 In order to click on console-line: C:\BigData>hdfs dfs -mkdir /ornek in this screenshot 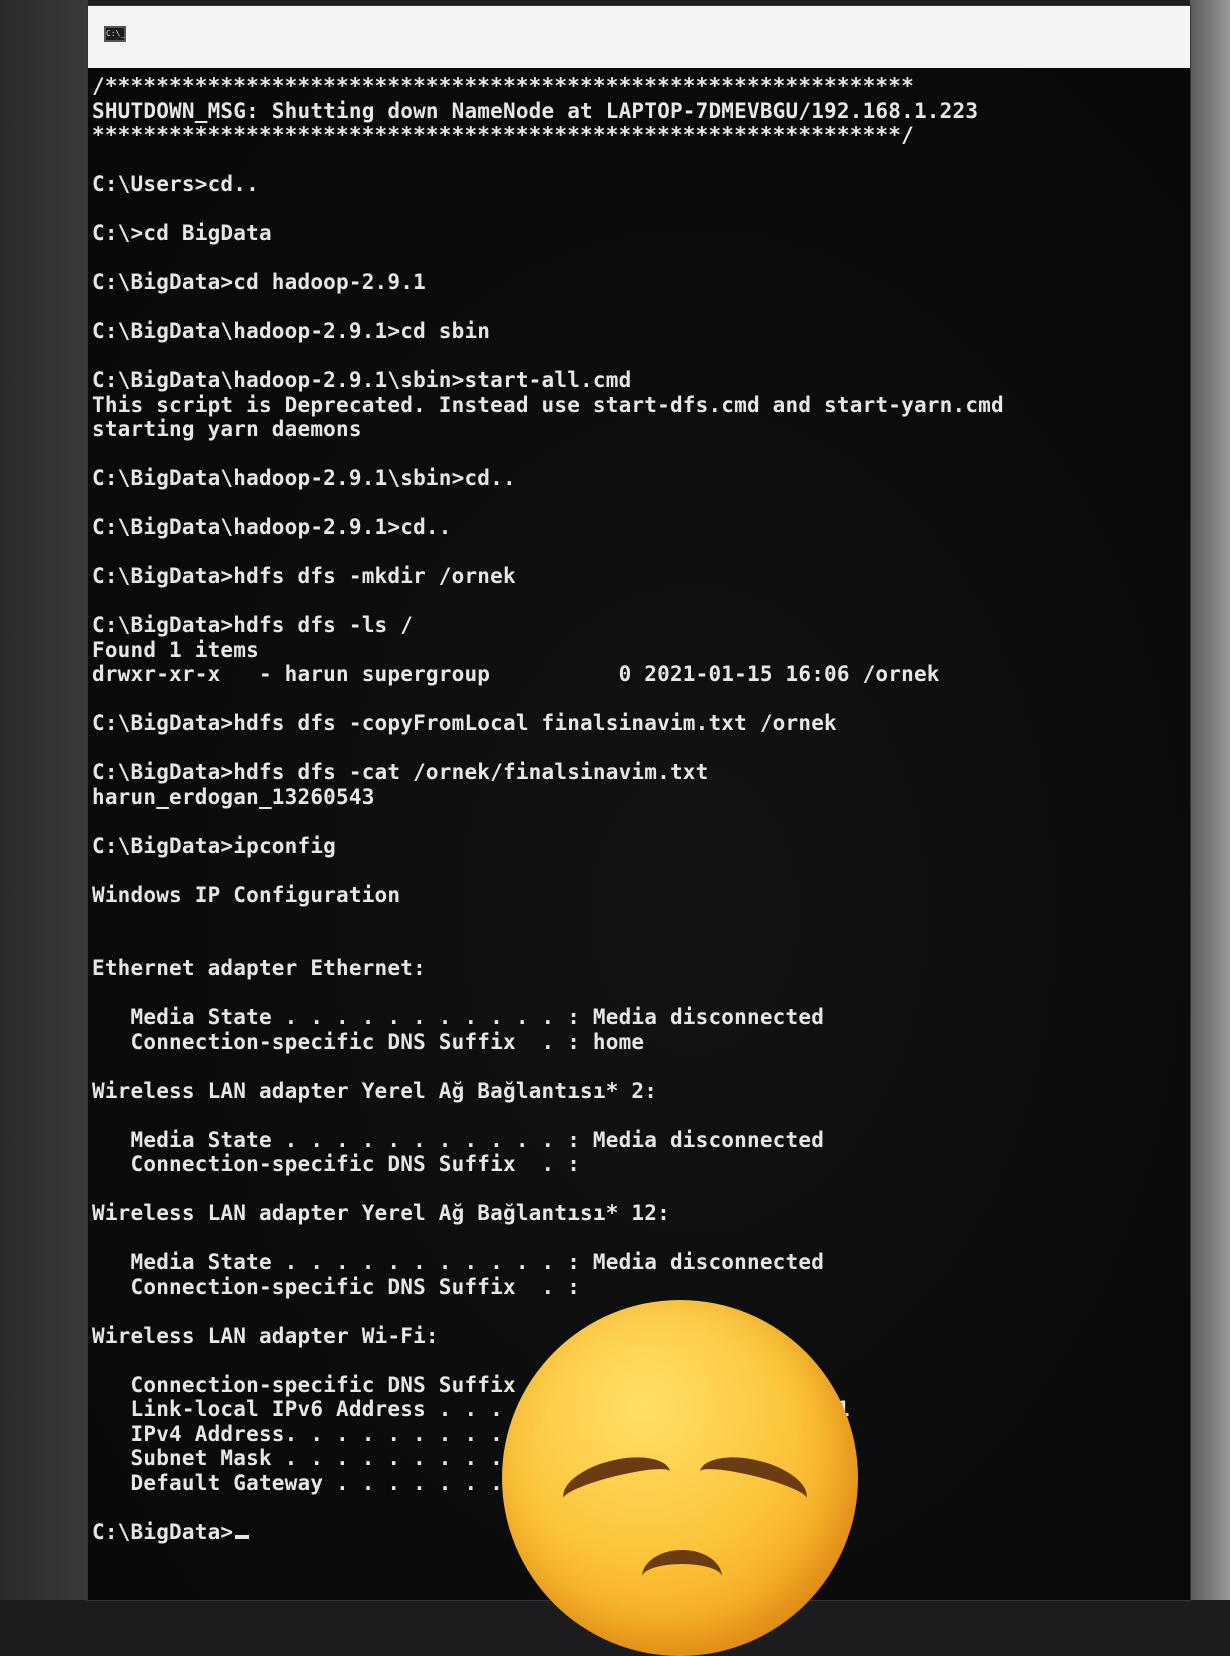, I will do `click(304, 576)`.